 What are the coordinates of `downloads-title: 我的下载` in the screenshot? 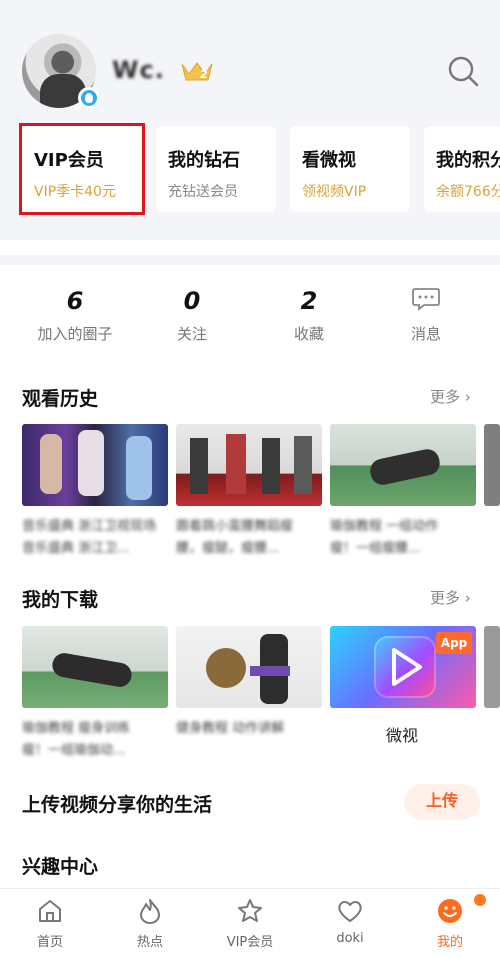 It's located at (60, 600).